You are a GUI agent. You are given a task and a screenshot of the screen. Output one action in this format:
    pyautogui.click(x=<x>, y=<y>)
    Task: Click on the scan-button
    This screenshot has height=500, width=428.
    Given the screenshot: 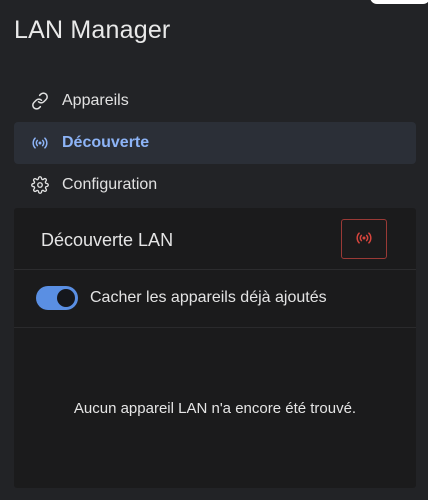 What is the action you would take?
    pyautogui.click(x=364, y=239)
    